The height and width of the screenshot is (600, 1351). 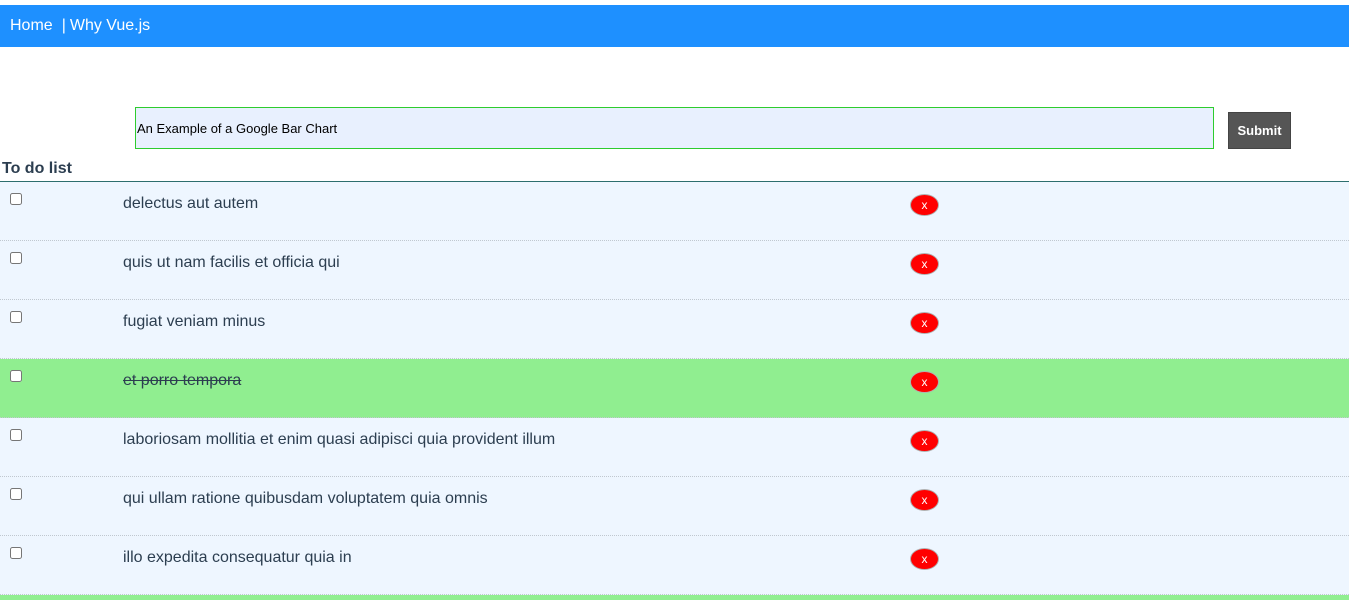 I want to click on todo-item-text: fugiat veniam minus, so click(x=194, y=321).